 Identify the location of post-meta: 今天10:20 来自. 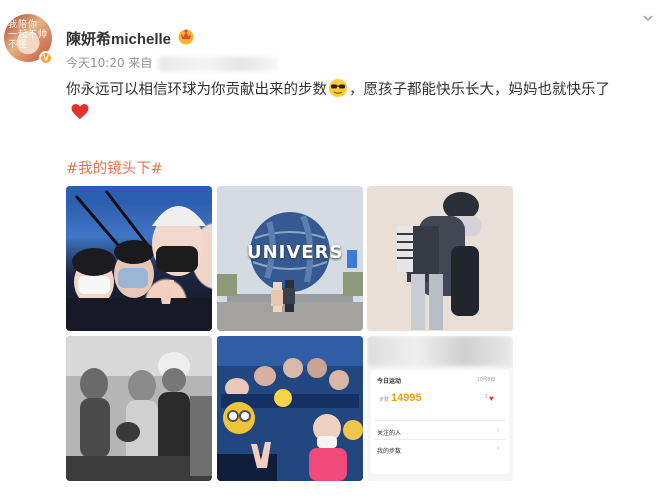
(172, 62).